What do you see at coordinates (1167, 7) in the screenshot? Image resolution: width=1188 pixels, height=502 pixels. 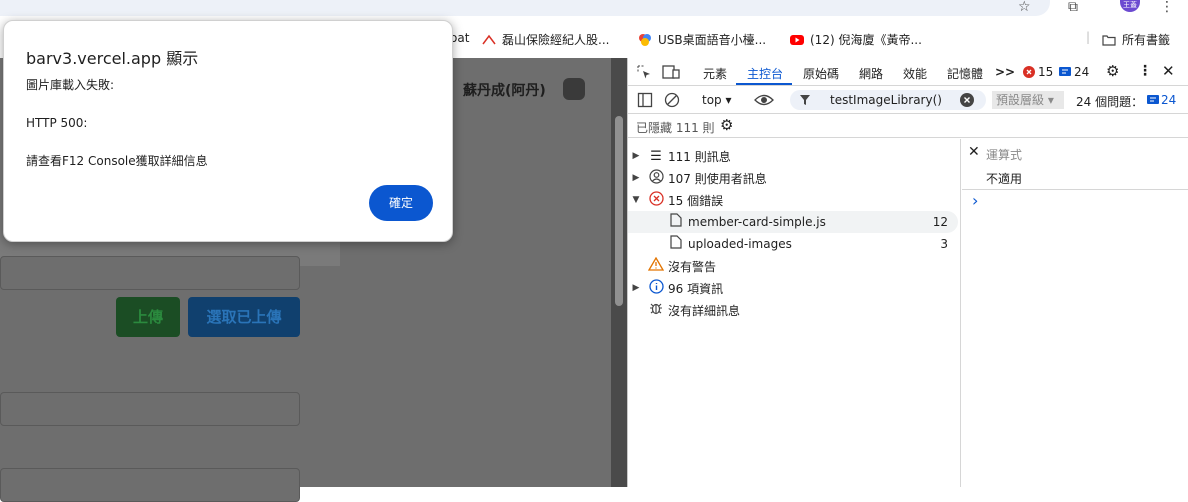 I see `menu-icon: ⋮` at bounding box center [1167, 7].